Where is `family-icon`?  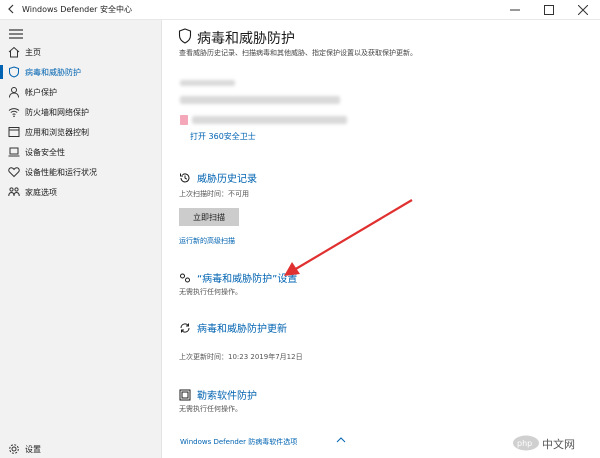 family-icon is located at coordinates (14, 192).